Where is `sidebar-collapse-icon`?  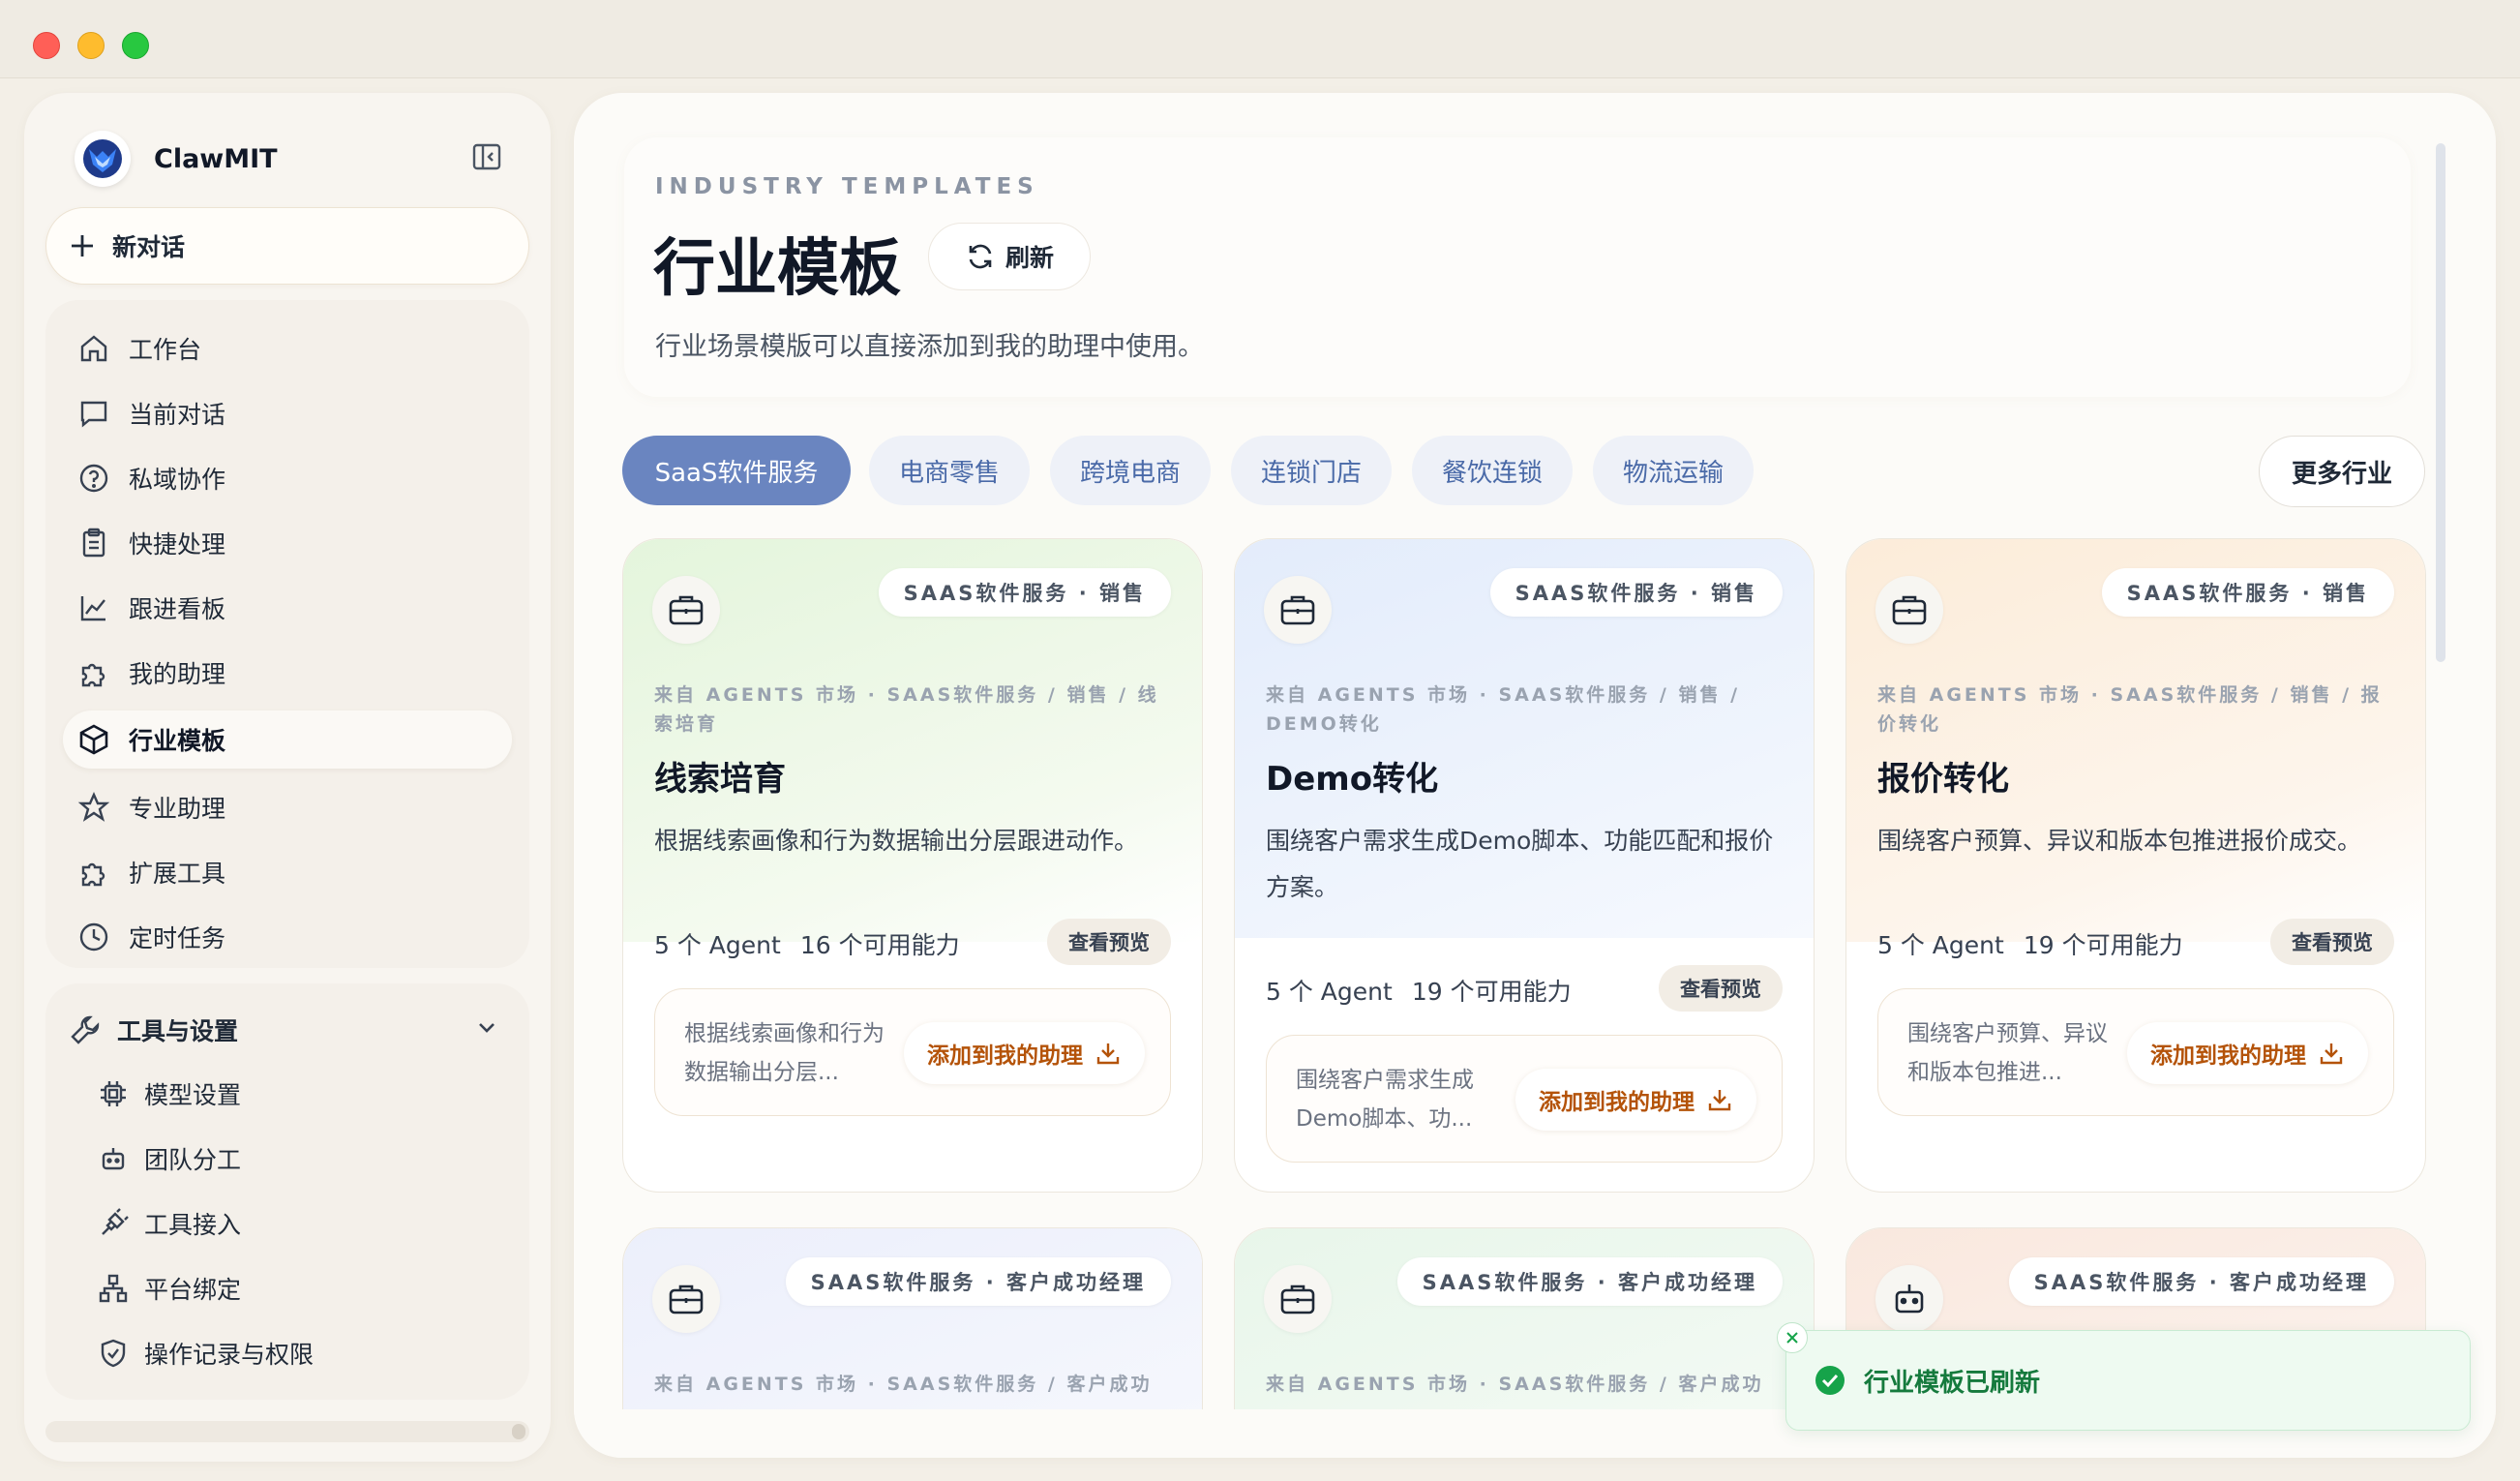
sidebar-collapse-icon is located at coordinates (487, 156).